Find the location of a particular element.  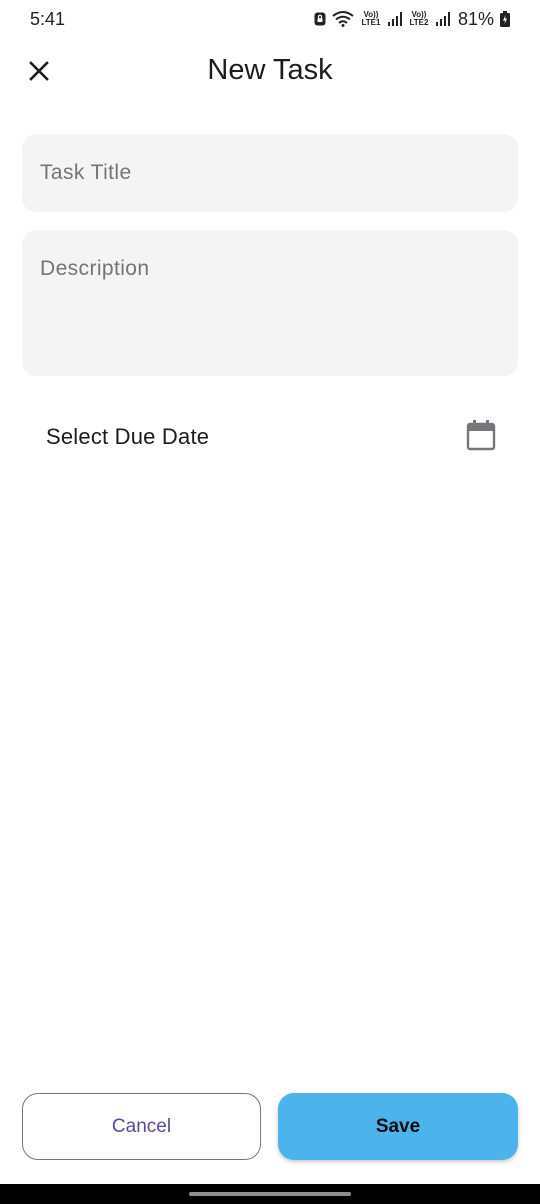

due-date-selector: Select Due Date is located at coordinates (270, 437).